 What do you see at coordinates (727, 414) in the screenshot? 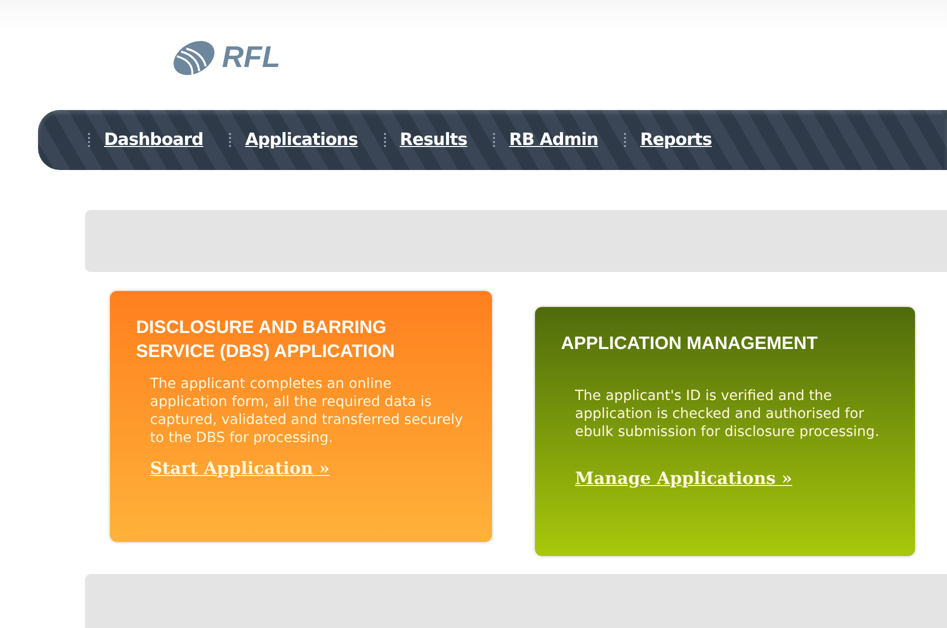
I see `card-description: The applicant's ID is verified and the application is checked and authorised for ebulk submission for disclosure processing.` at bounding box center [727, 414].